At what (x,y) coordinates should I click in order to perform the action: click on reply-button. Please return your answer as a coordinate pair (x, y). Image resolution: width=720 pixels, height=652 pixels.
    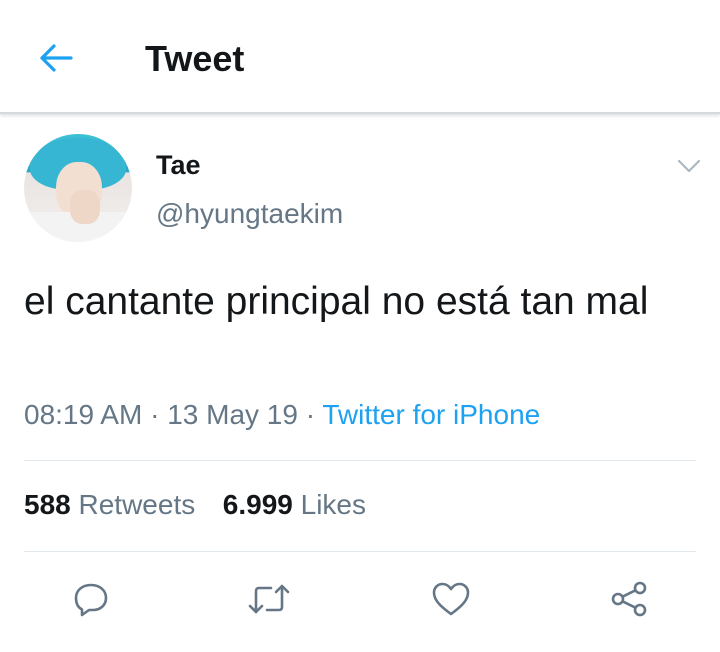
    Looking at the image, I should click on (91, 599).